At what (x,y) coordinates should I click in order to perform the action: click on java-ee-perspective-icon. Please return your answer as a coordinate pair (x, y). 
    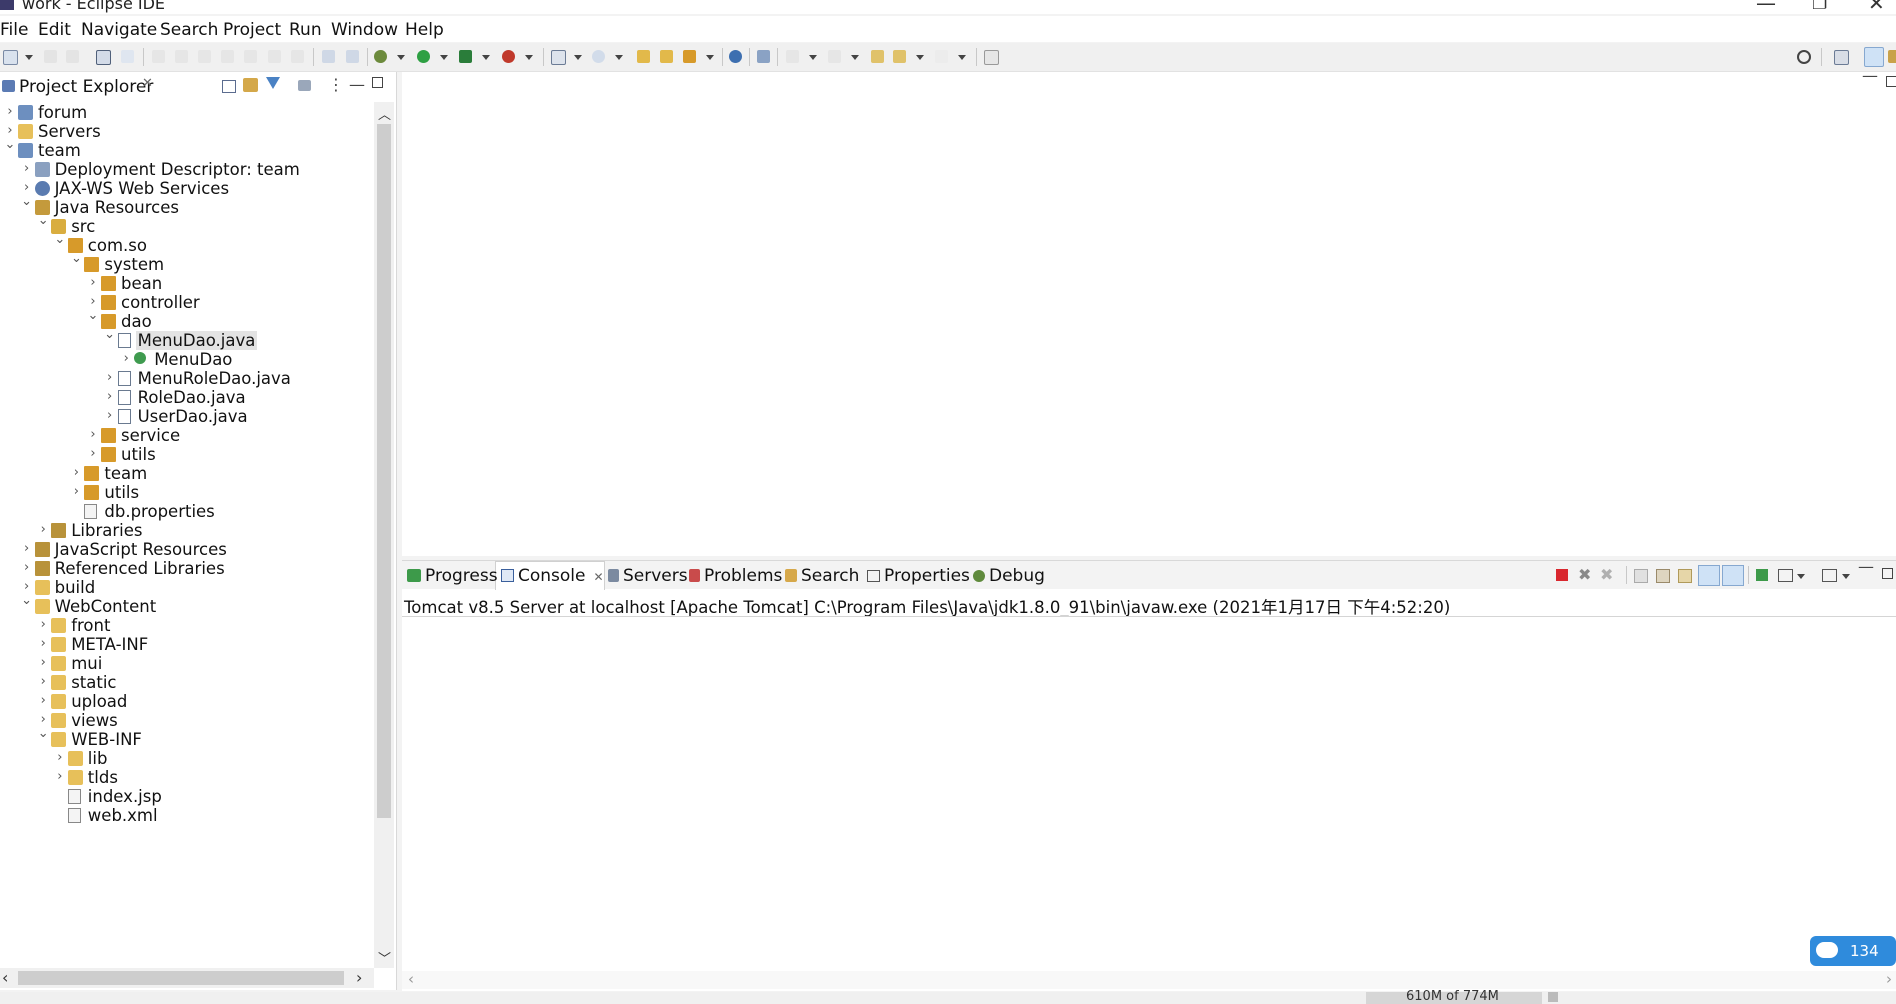
    Looking at the image, I should click on (1874, 57).